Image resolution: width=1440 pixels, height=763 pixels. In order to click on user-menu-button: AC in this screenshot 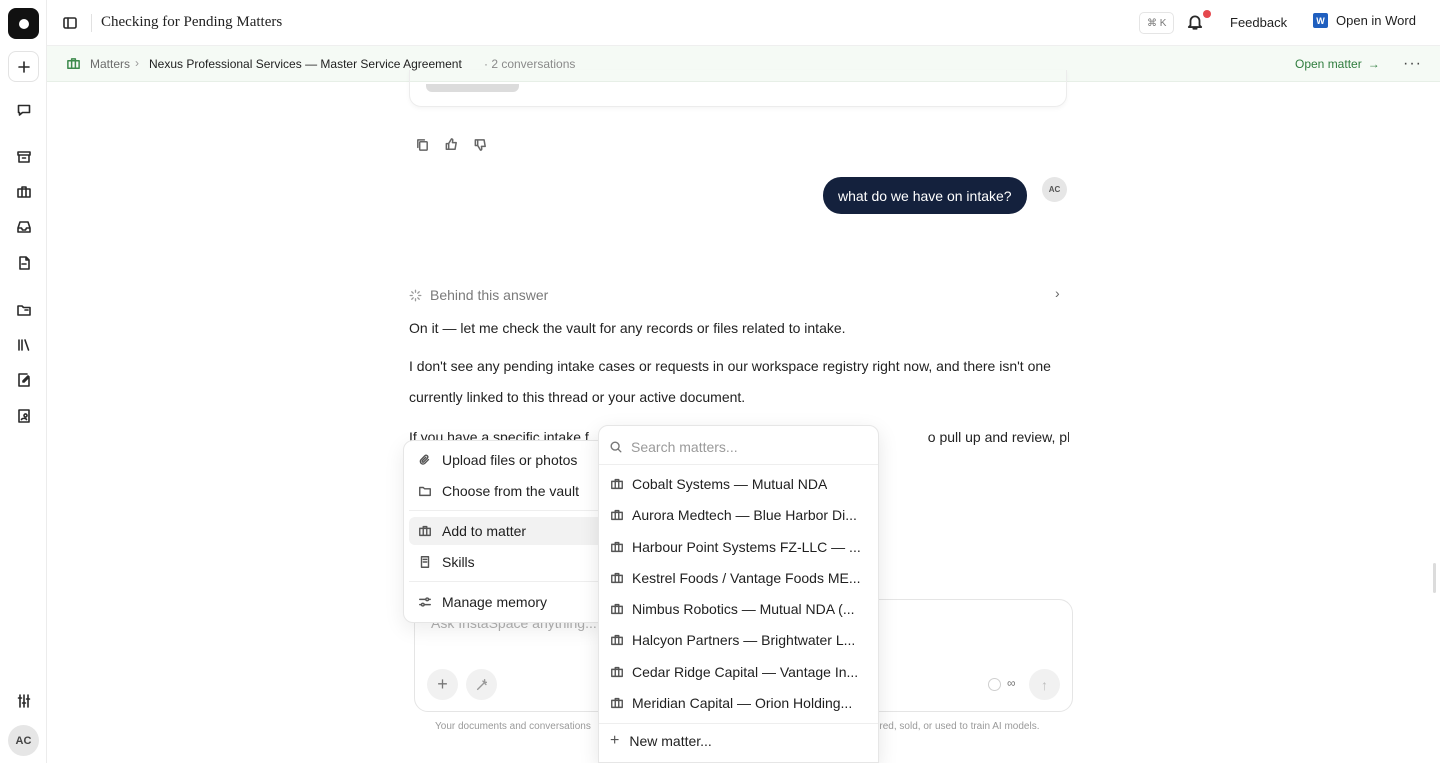, I will do `click(23, 740)`.